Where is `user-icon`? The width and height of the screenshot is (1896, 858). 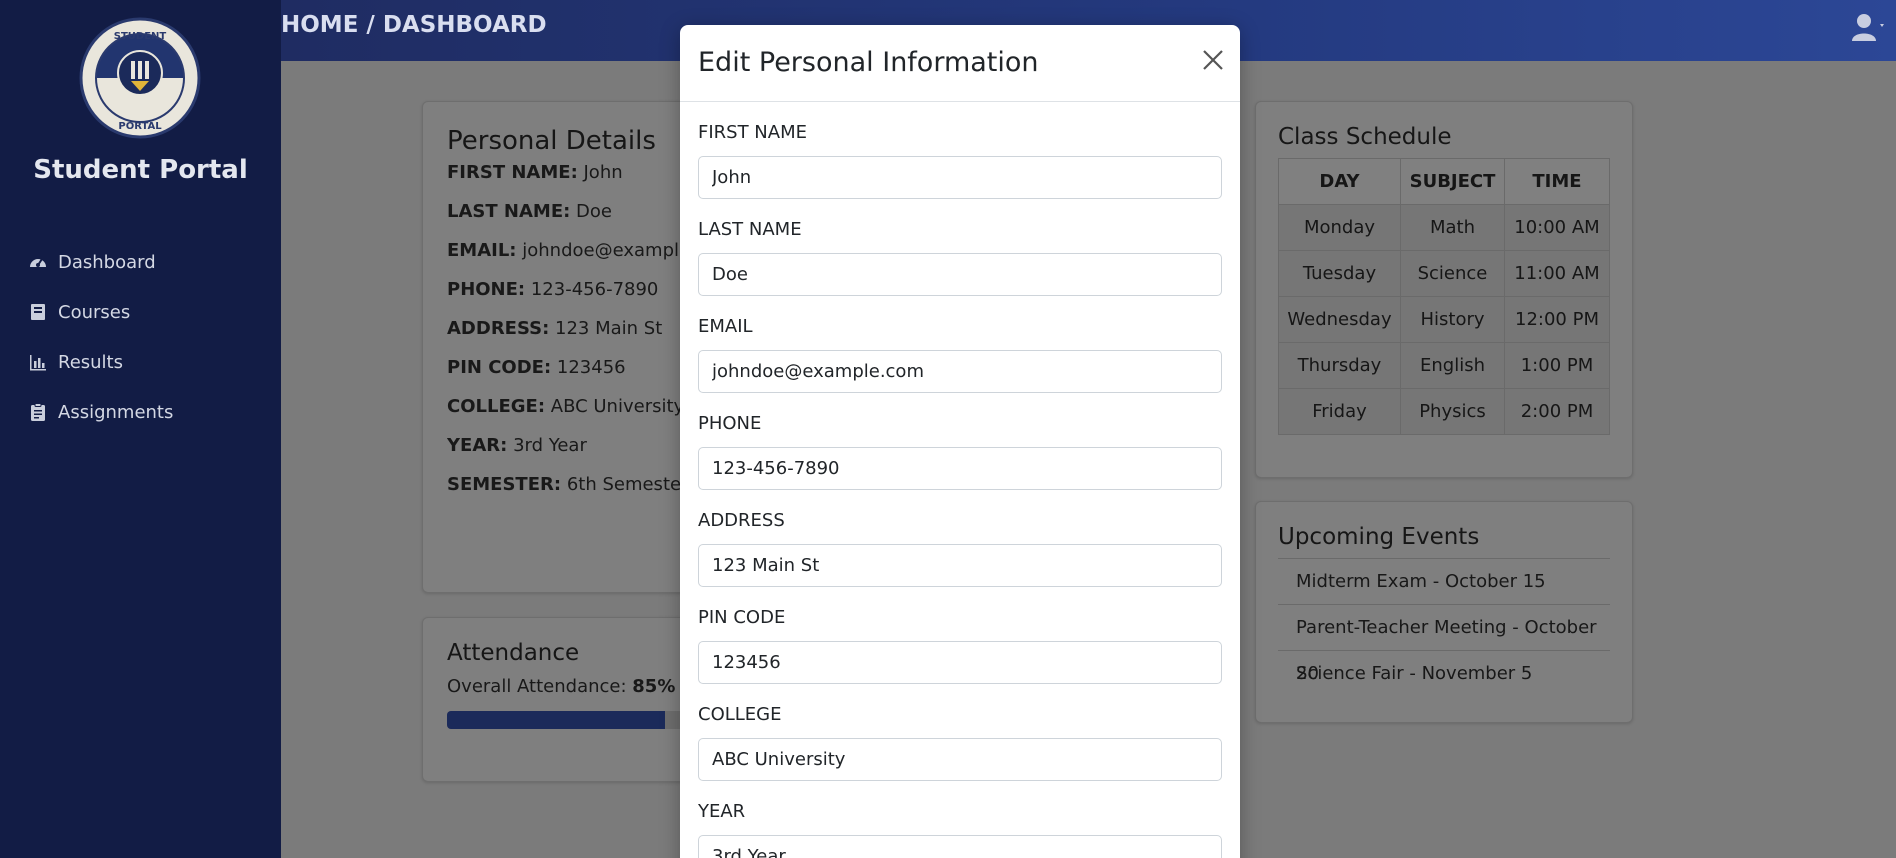 user-icon is located at coordinates (1868, 28).